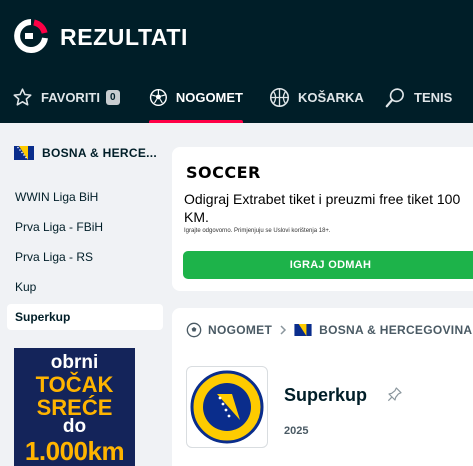 The height and width of the screenshot is (466, 473). Describe the element at coordinates (22, 97) in the screenshot. I see `star-icon` at that location.